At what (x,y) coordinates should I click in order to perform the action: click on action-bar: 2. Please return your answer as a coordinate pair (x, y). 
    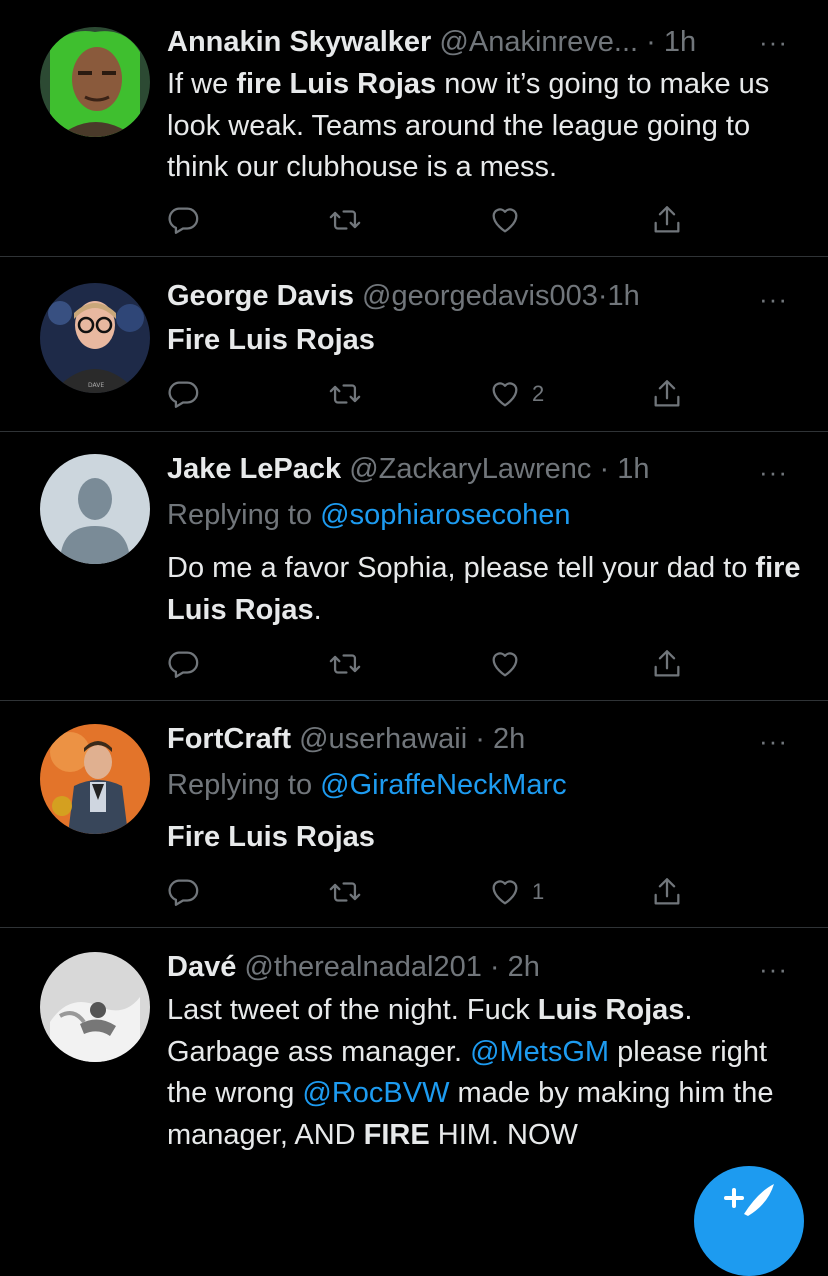
    Looking at the image, I should click on (431, 394).